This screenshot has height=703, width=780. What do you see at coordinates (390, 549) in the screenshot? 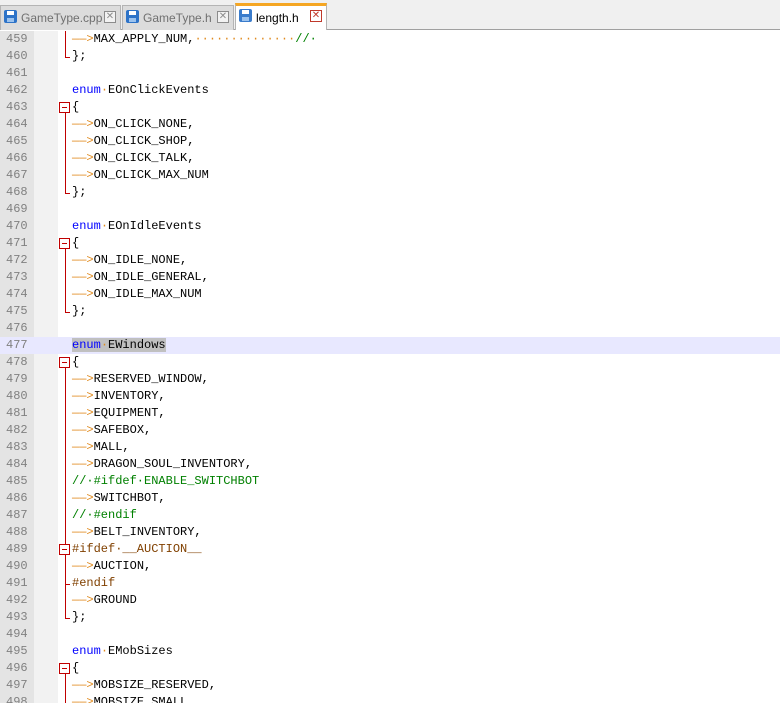
I see `code-line: 489 #ifdef·__AUCTION__` at bounding box center [390, 549].